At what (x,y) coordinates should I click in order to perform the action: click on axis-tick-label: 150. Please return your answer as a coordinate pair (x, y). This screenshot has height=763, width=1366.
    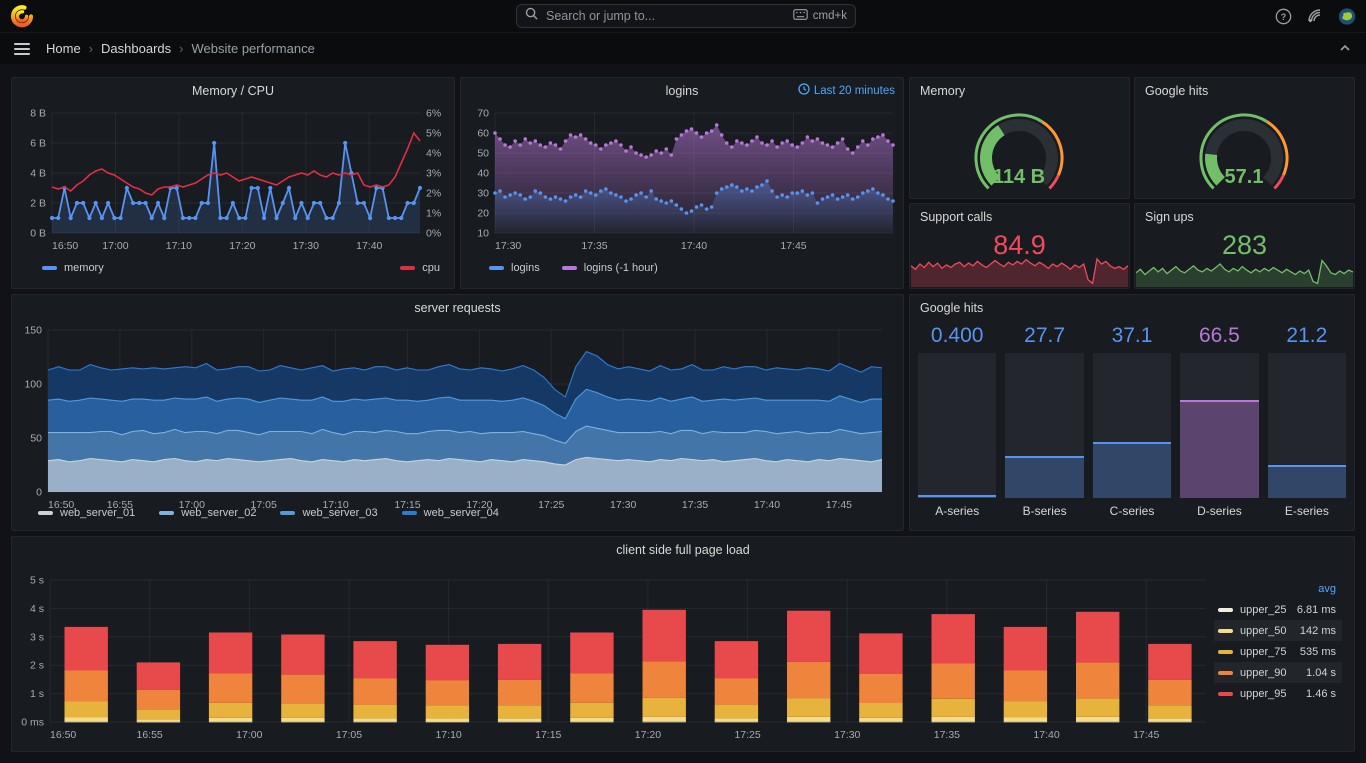
    Looking at the image, I should click on (33, 331).